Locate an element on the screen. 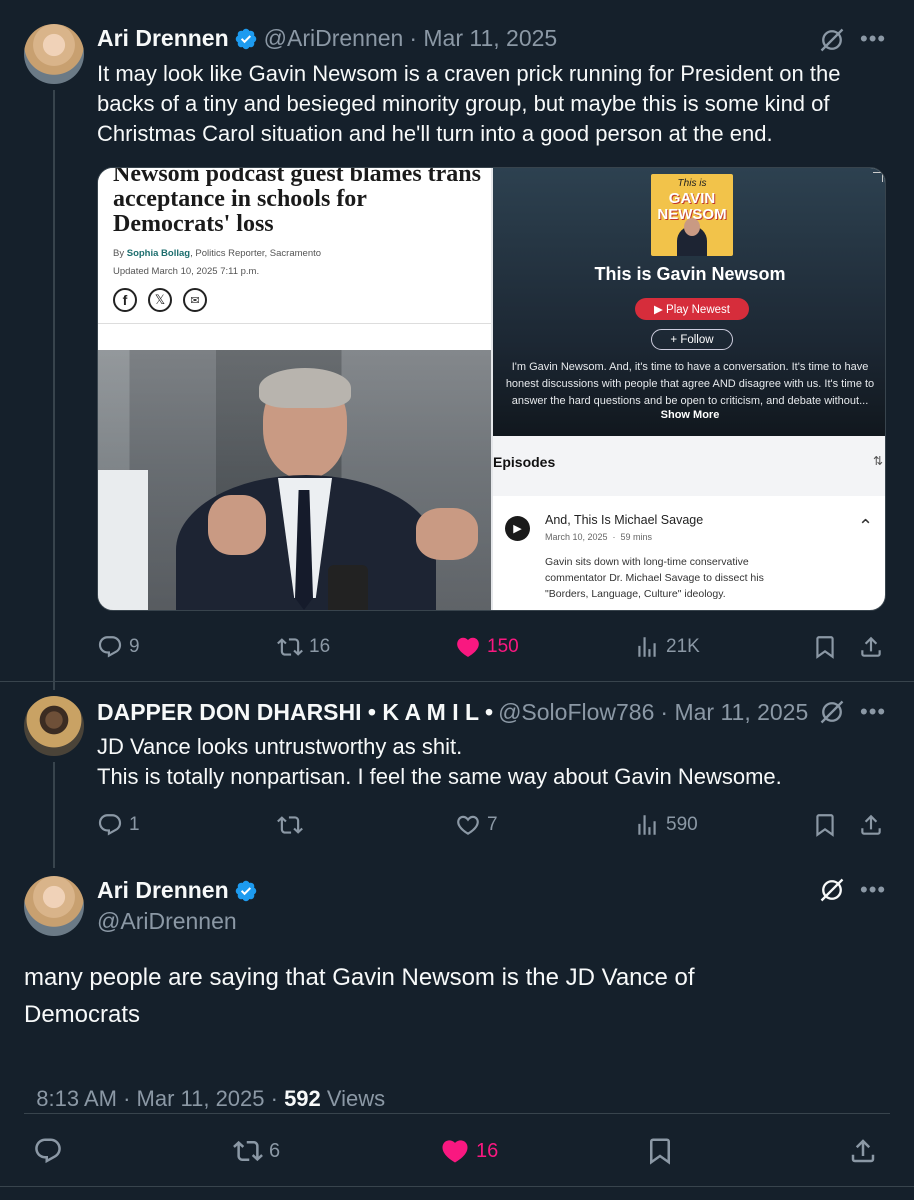 Image resolution: width=914 pixels, height=1200 pixels. views-label: Views is located at coordinates (353, 1098).